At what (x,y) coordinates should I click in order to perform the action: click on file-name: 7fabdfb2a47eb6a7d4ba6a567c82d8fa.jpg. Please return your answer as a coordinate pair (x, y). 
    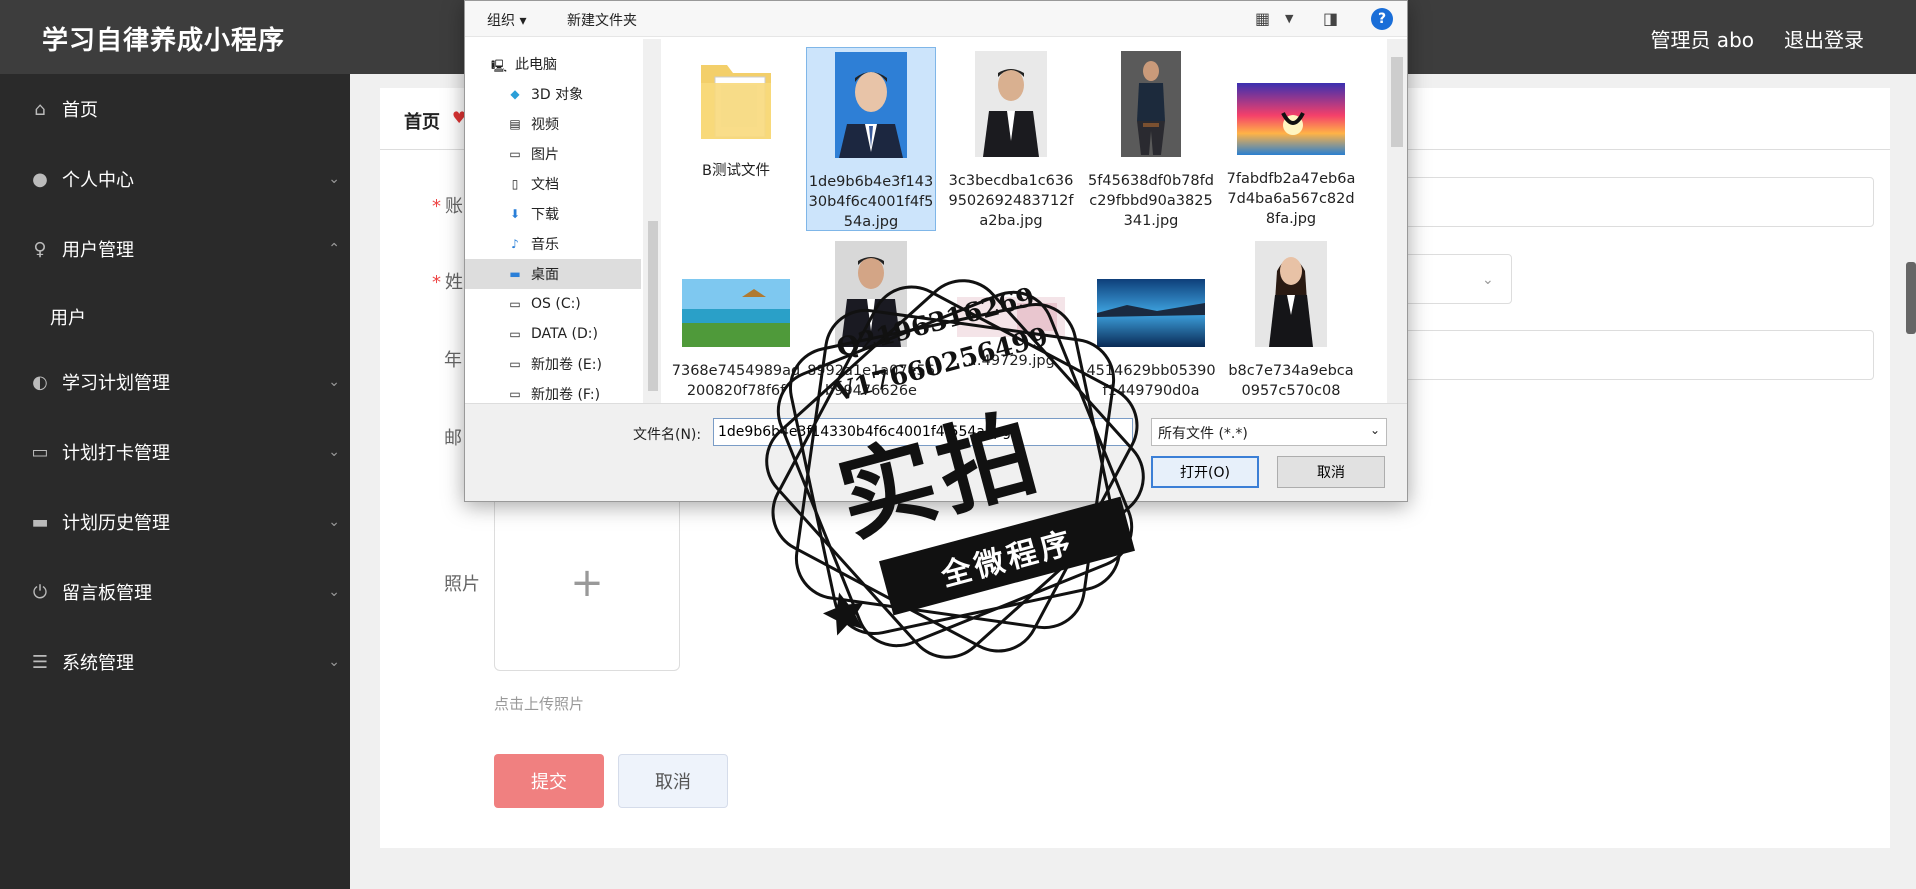
    Looking at the image, I should click on (1291, 199).